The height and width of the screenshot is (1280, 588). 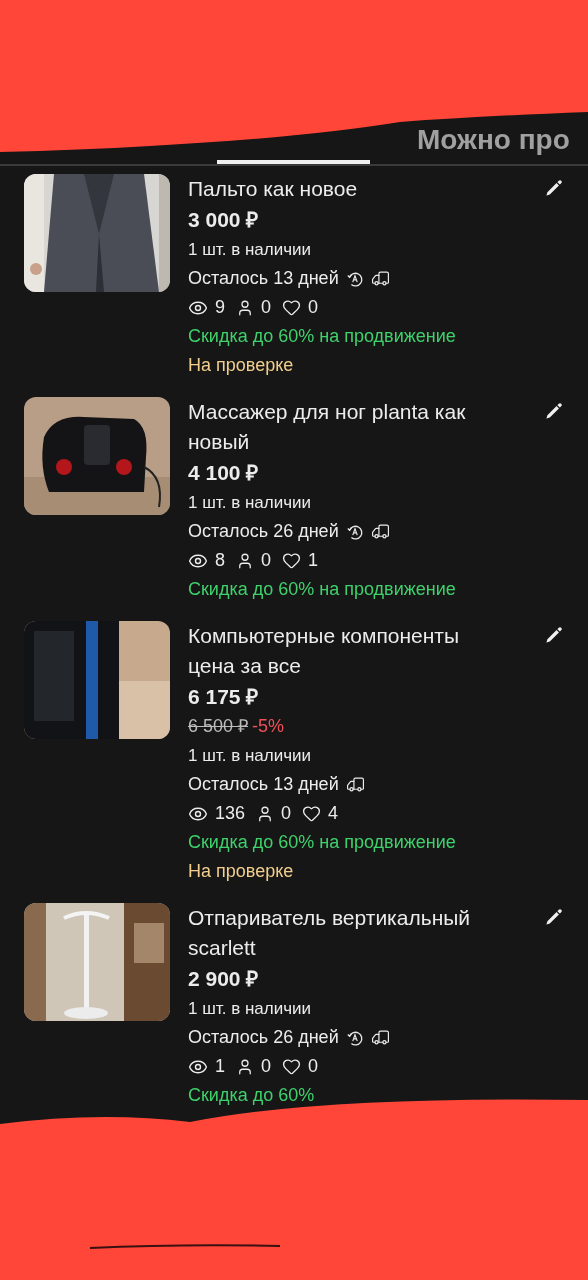 What do you see at coordinates (220, 1066) in the screenshot?
I see `views-count: 1` at bounding box center [220, 1066].